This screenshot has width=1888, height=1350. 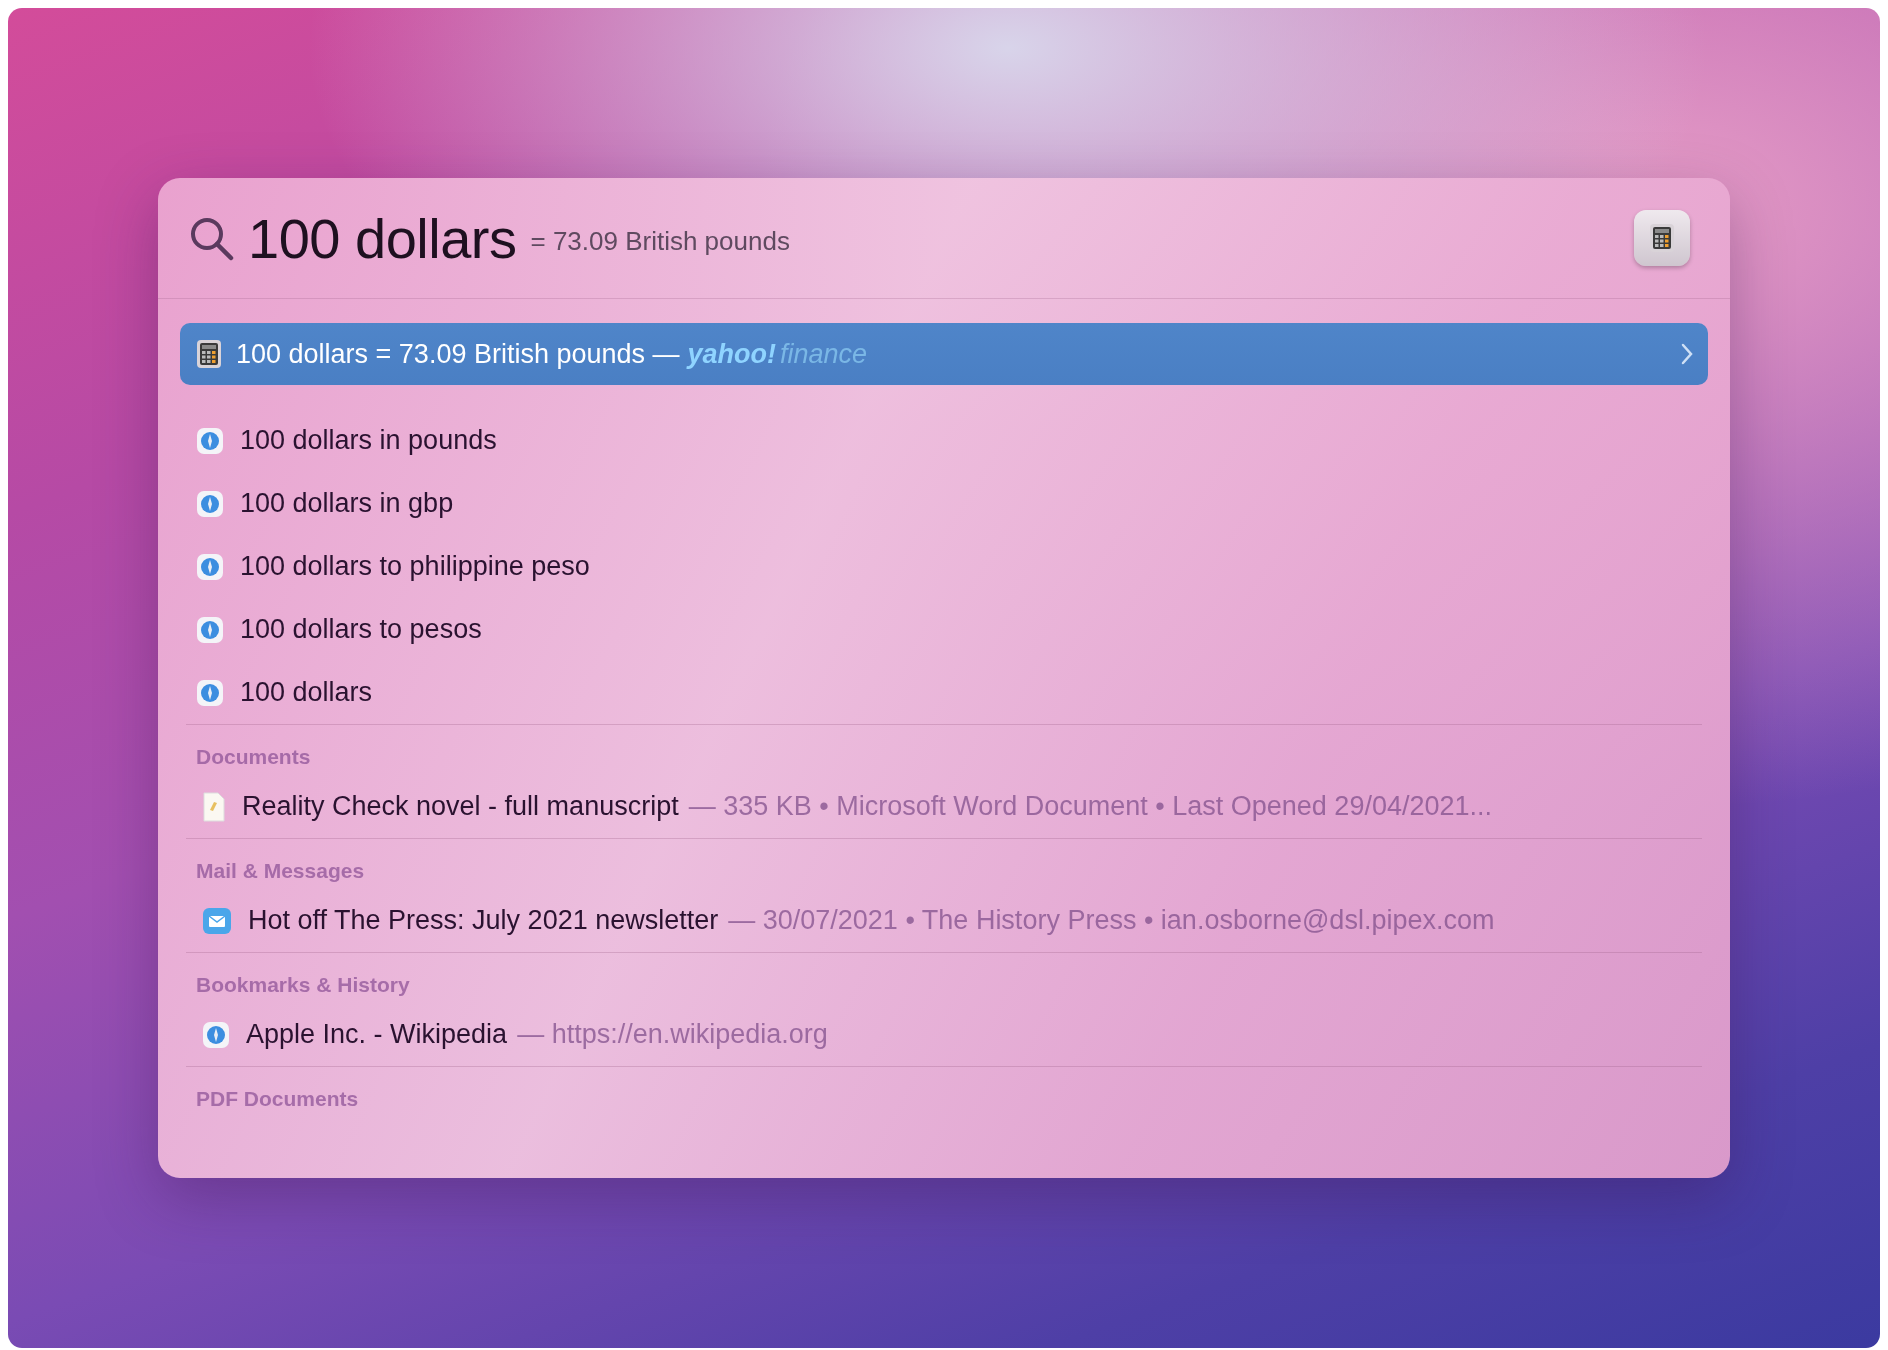 I want to click on result-title: Apple Inc. - Wikipedia, so click(x=377, y=1034).